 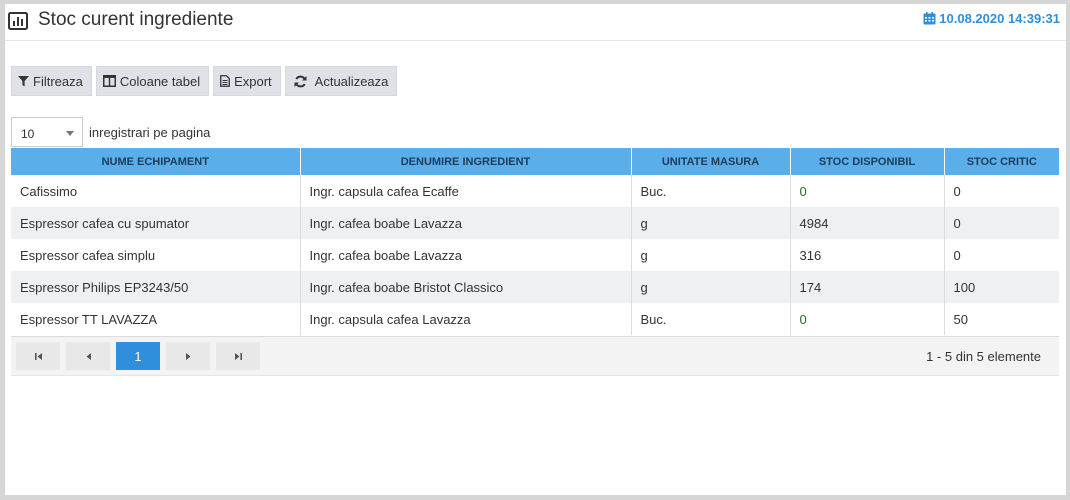 I want to click on previous-page-button, so click(x=88, y=356).